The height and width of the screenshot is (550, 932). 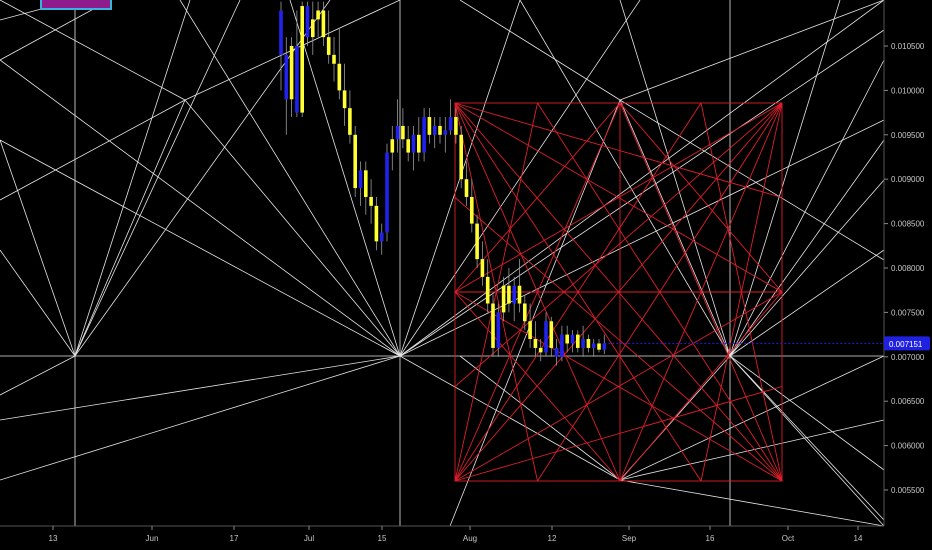 What do you see at coordinates (76, 5) in the screenshot?
I see `corner-drawing-box` at bounding box center [76, 5].